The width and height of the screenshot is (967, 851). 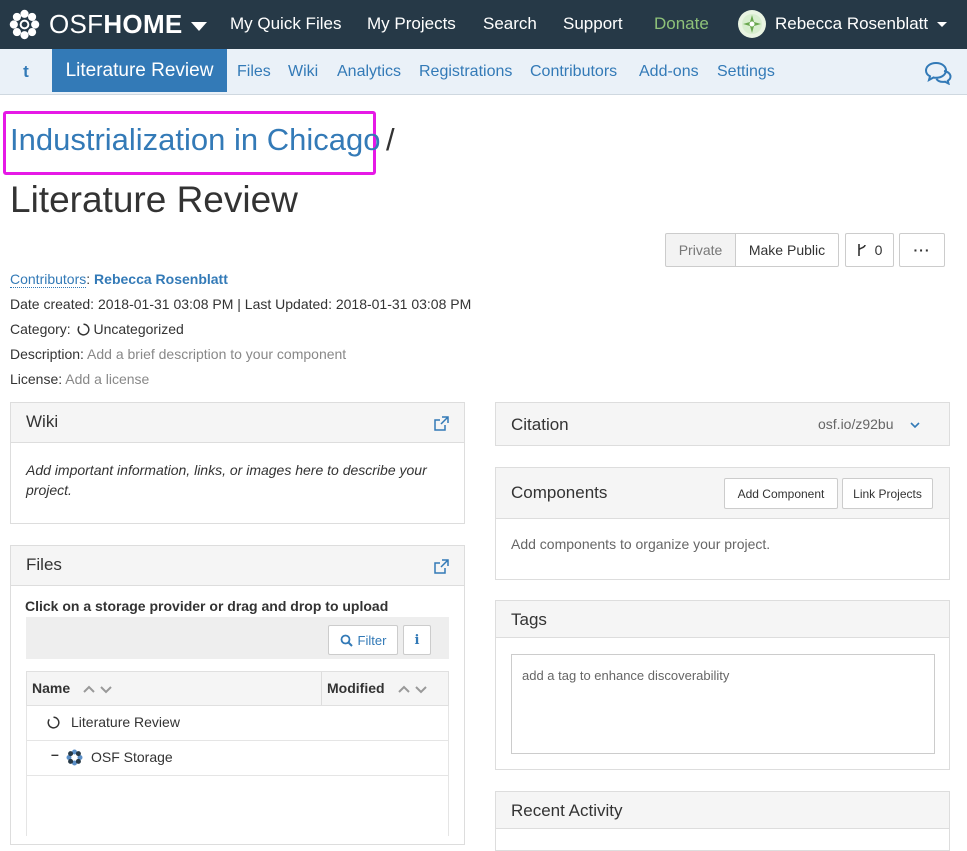 I want to click on tab-contributors: Contributors, so click(x=573, y=72).